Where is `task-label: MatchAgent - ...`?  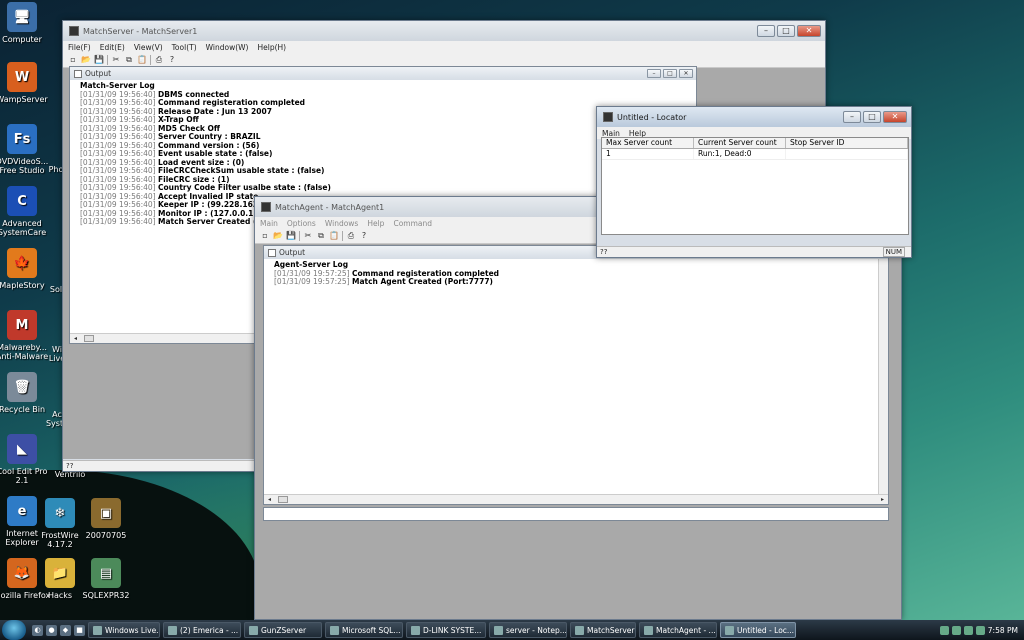 task-label: MatchAgent - ... is located at coordinates (686, 630).